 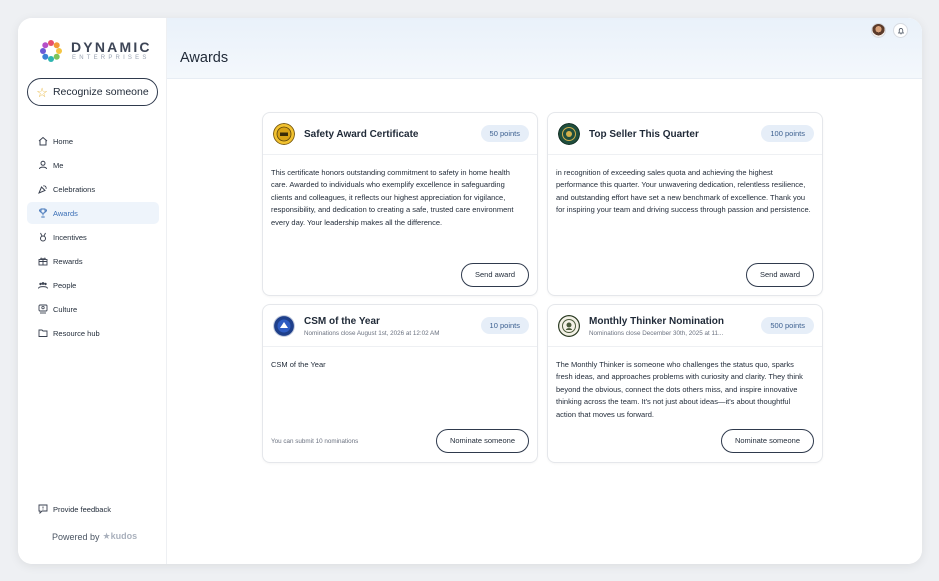 What do you see at coordinates (787, 133) in the screenshot?
I see `points-badge: 100 points` at bounding box center [787, 133].